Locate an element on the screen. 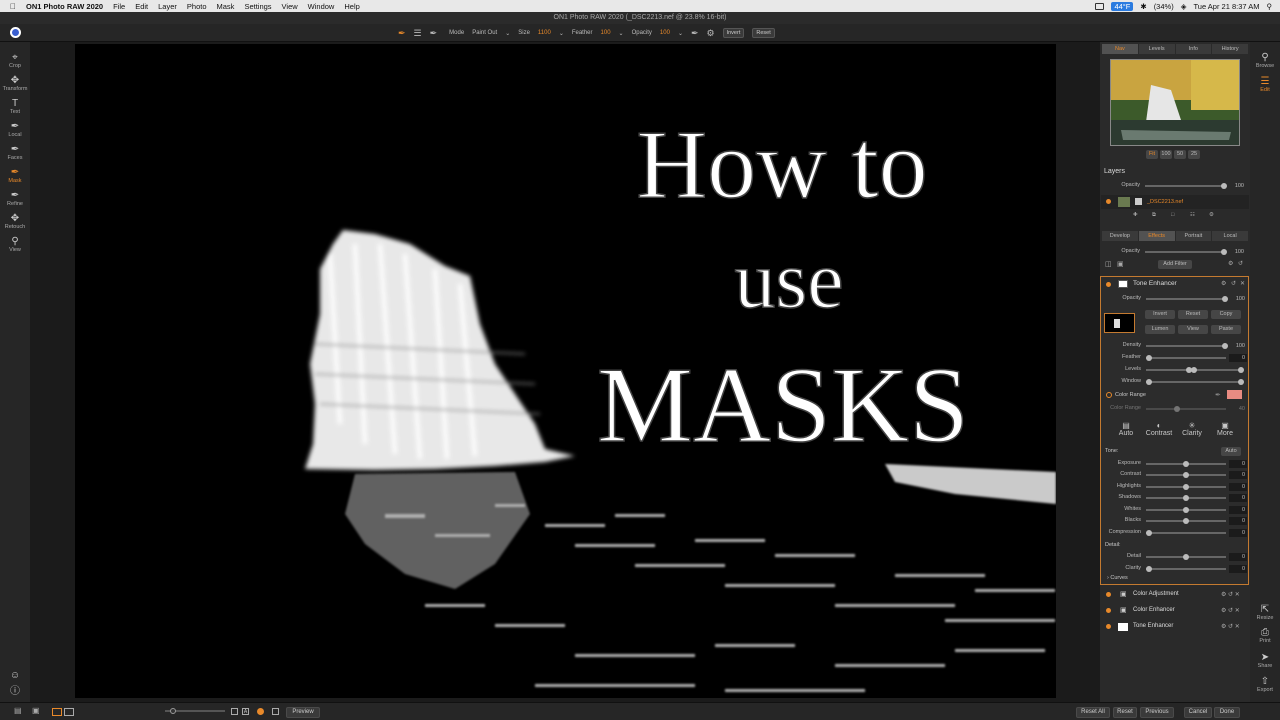  filter-color-adjustment: ▣ Color Adjustment ⚙ ↺ ✕ is located at coordinates (1175, 595).